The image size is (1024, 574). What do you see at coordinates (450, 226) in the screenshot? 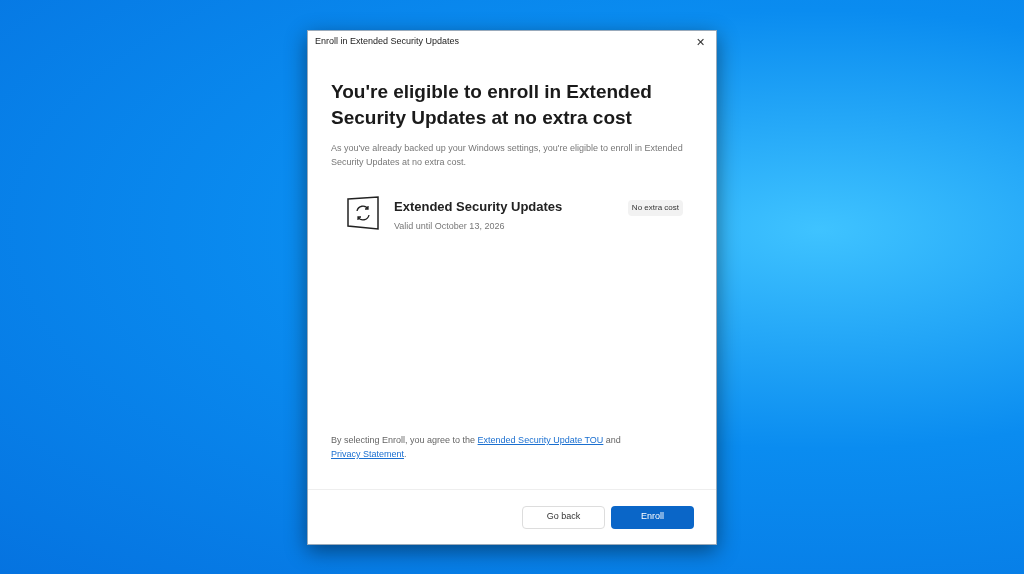
I see `offer-validity: Valid until October 13, 2026` at bounding box center [450, 226].